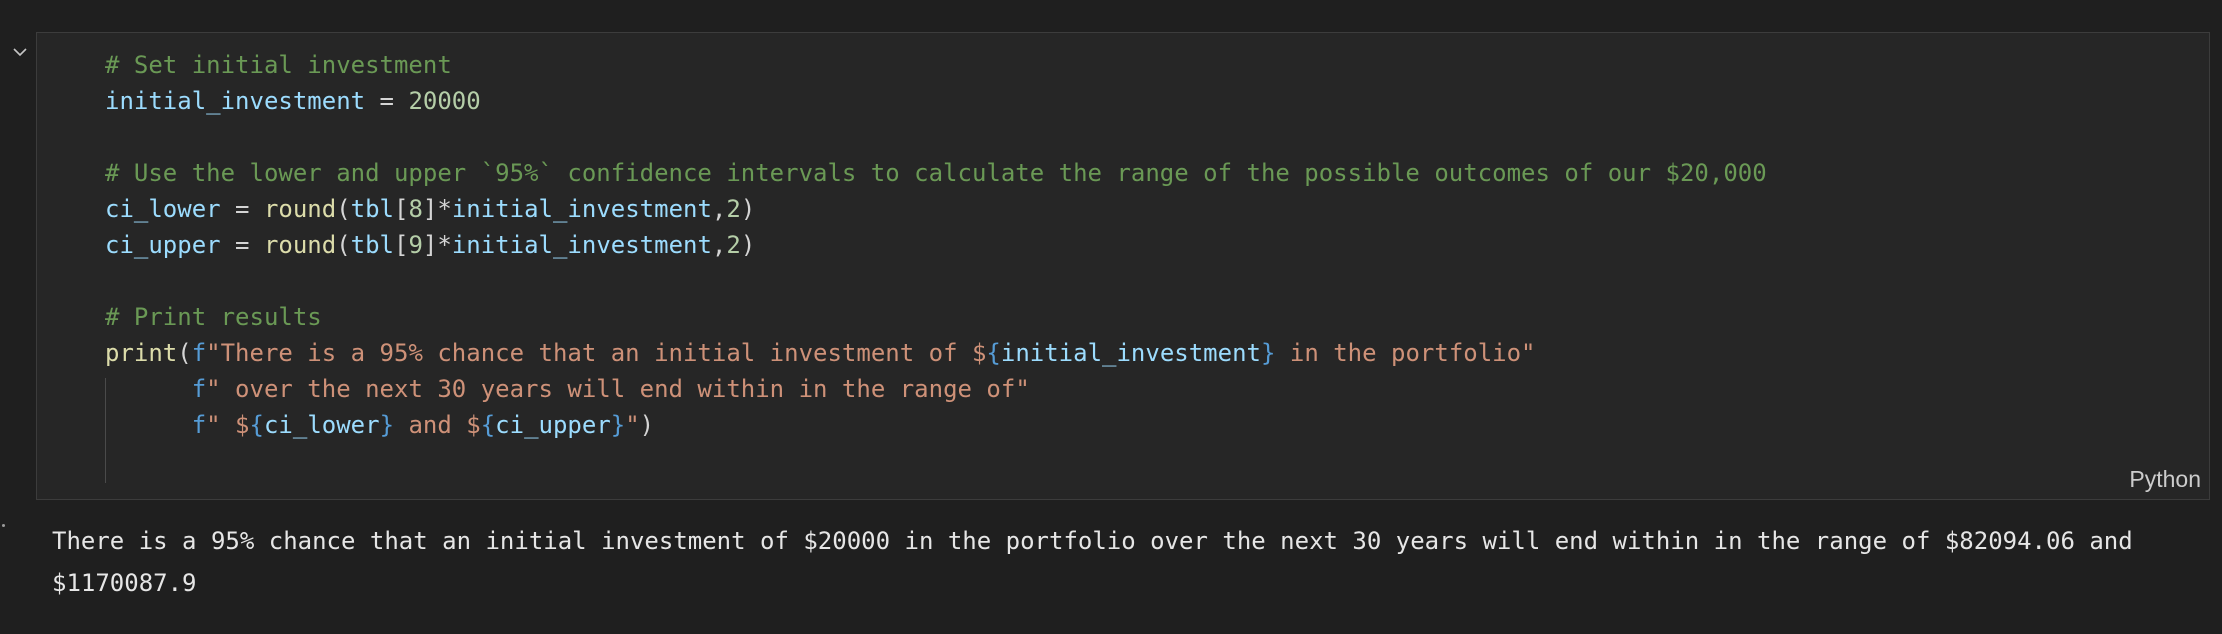 The image size is (2222, 634). Describe the element at coordinates (415, 209) in the screenshot. I see `code-token: 8` at that location.